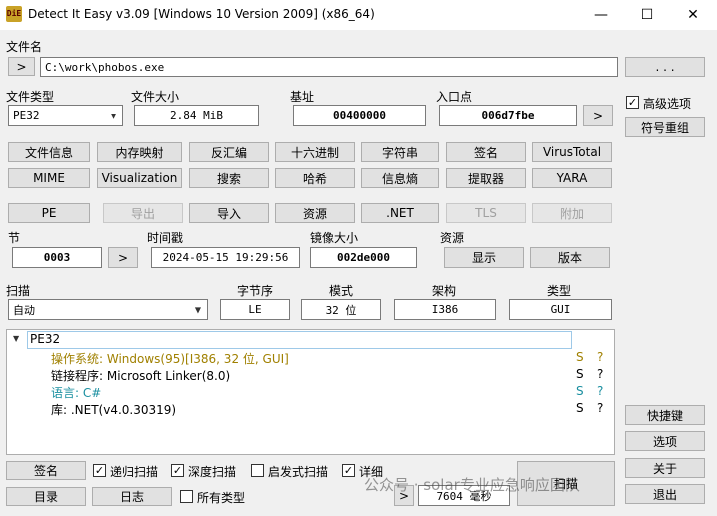  Describe the element at coordinates (665, 468) in the screenshot. I see `about-button: 关于` at that location.